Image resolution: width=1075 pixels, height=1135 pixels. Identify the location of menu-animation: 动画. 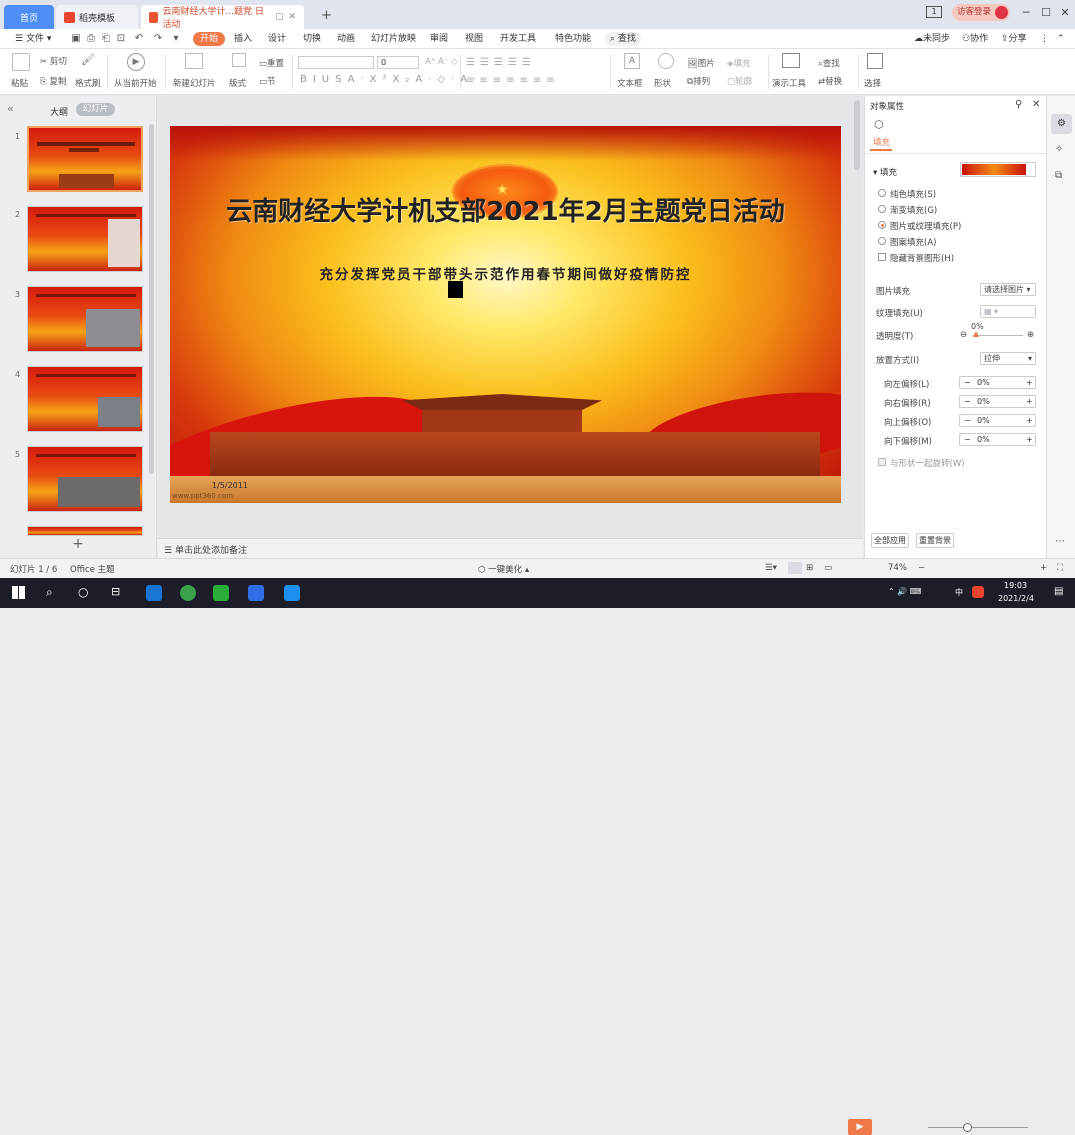
(346, 39).